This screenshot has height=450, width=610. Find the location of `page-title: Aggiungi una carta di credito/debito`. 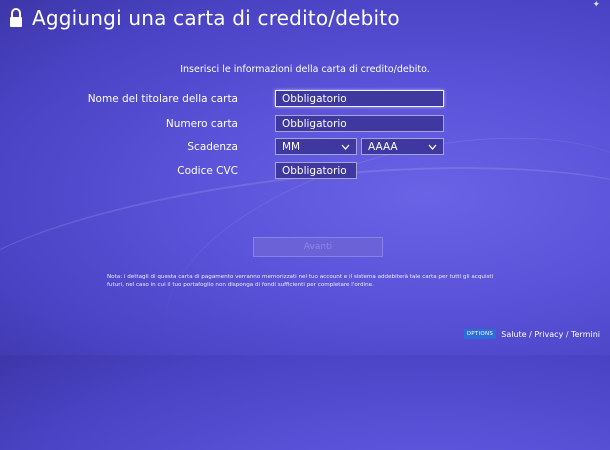

page-title: Aggiungi una carta di credito/debito is located at coordinates (216, 18).